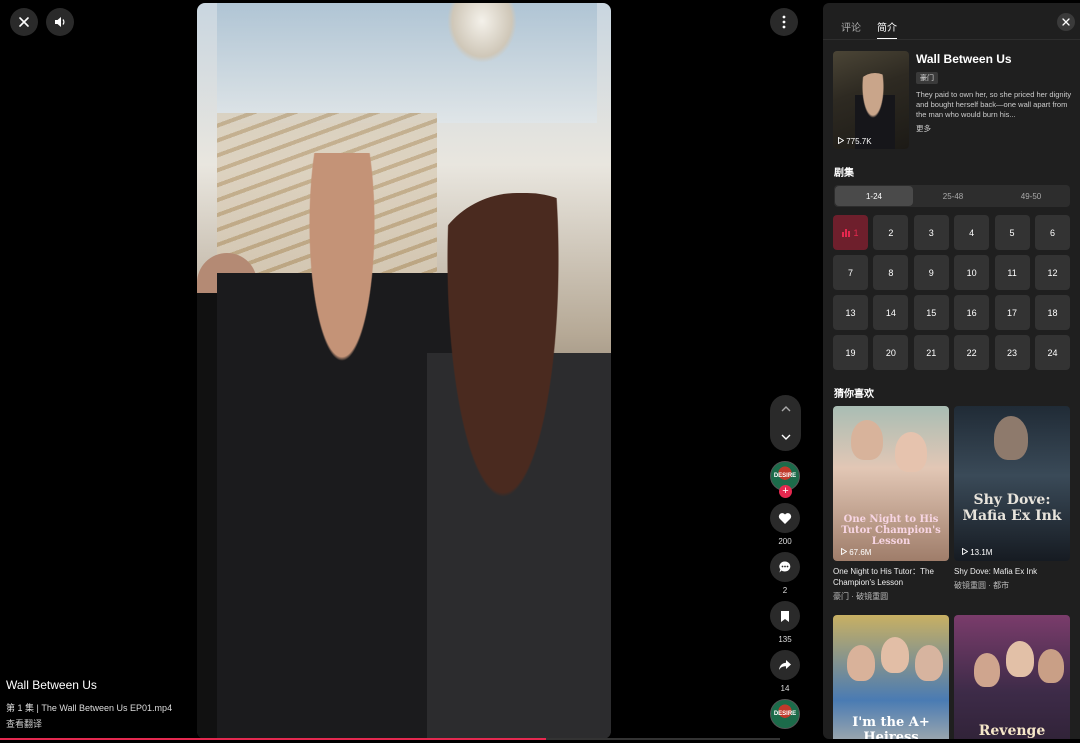 Image resolution: width=1080 pixels, height=743 pixels. I want to click on recommendation-views: 13.1M, so click(977, 552).